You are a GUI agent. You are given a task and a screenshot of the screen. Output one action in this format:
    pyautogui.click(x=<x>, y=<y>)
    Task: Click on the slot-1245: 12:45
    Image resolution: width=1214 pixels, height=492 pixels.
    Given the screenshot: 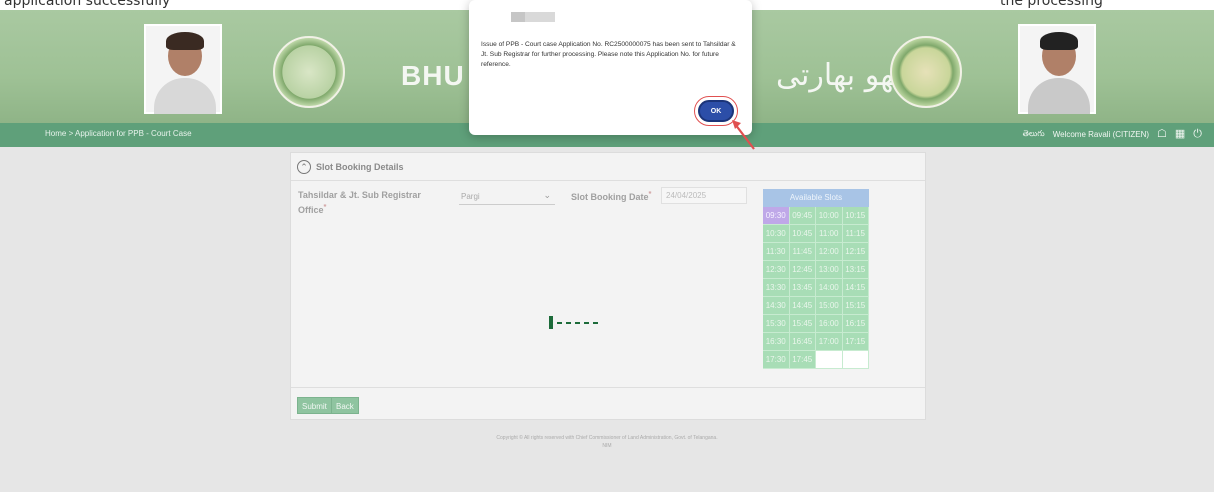 What is the action you would take?
    pyautogui.click(x=802, y=270)
    